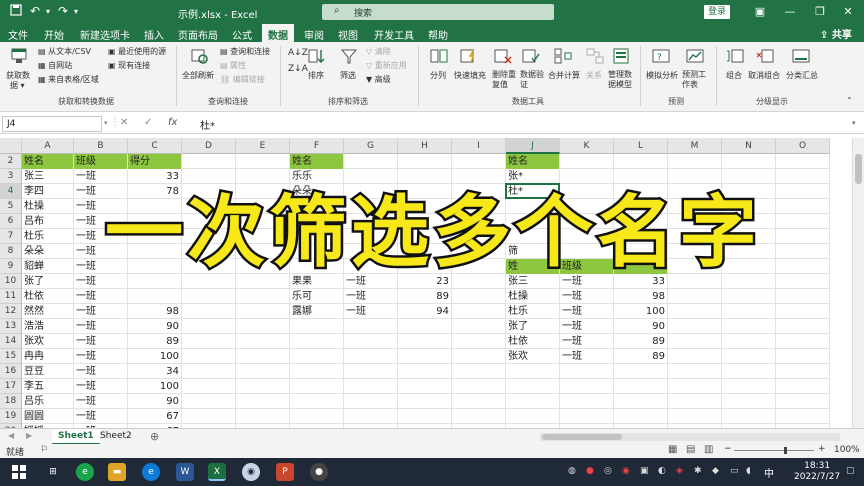 The height and width of the screenshot is (486, 864). Describe the element at coordinates (749, 146) in the screenshot. I see `column-header-n: N` at that location.